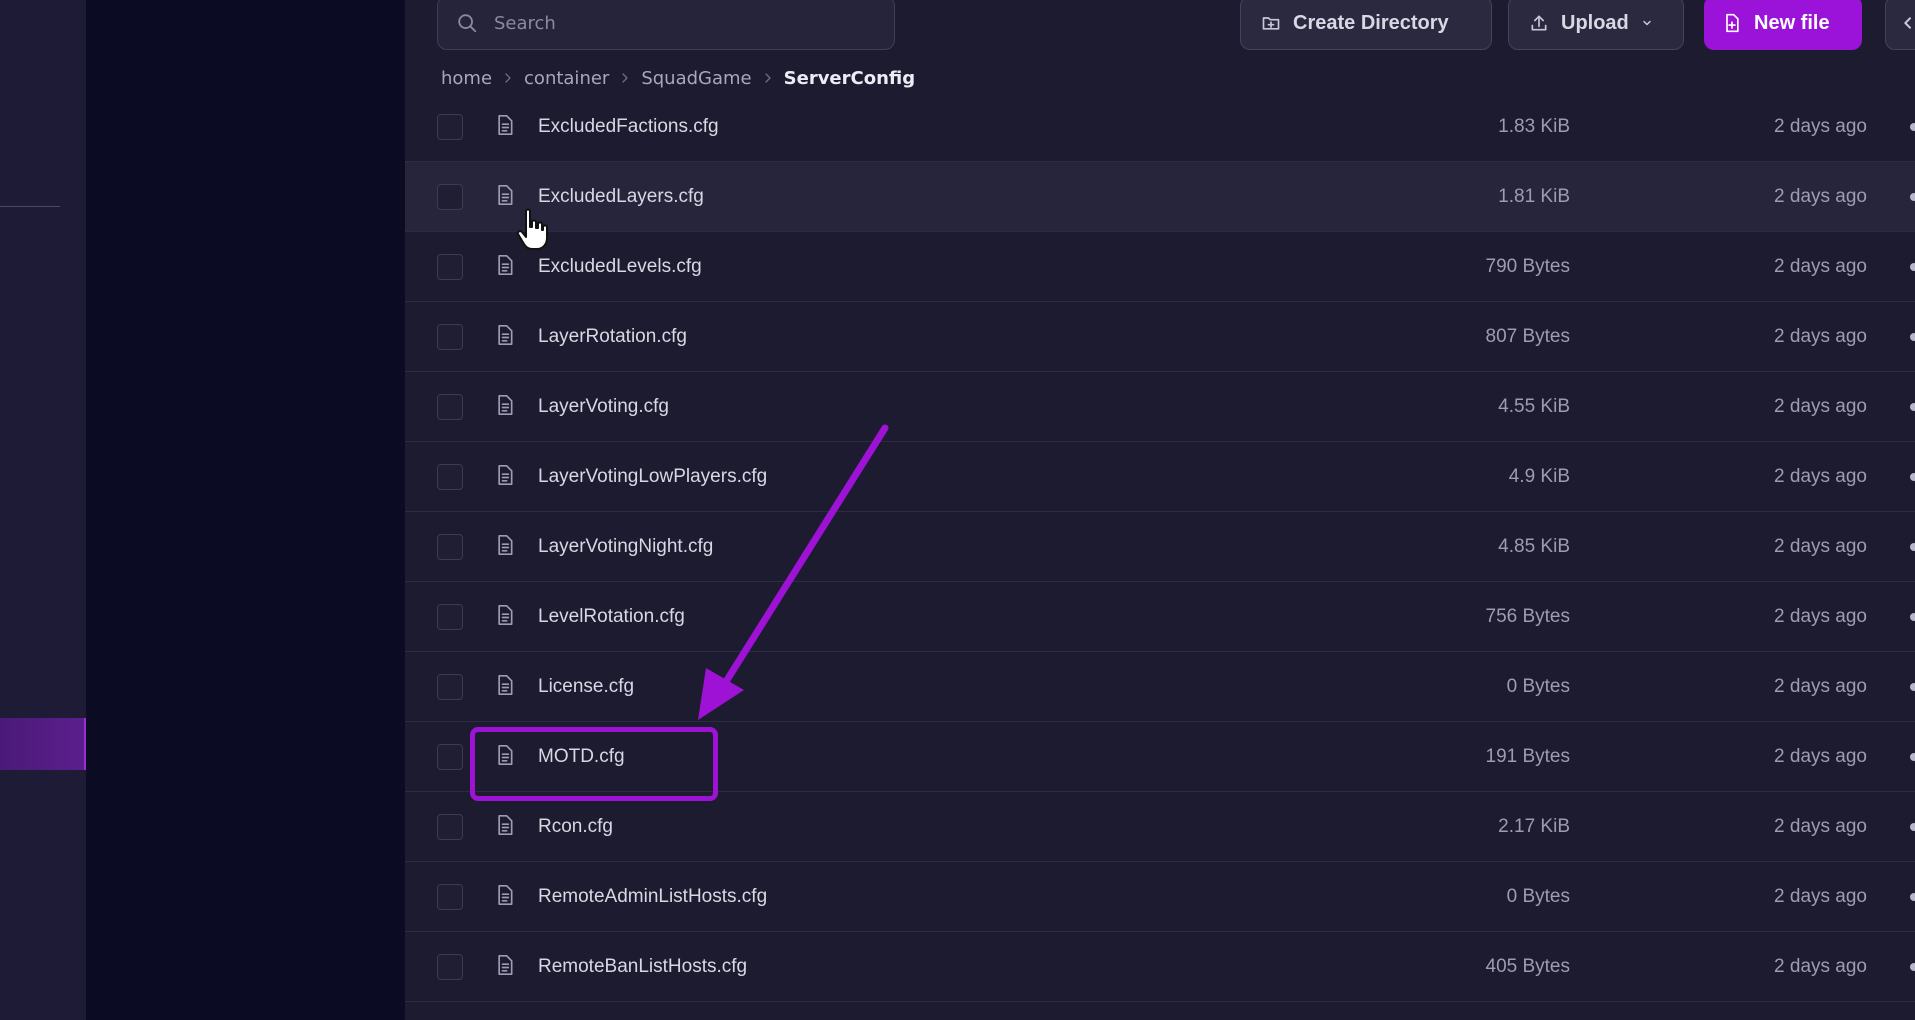 The width and height of the screenshot is (1915, 1020). I want to click on file-name: LayerRotation.cfg, so click(612, 337).